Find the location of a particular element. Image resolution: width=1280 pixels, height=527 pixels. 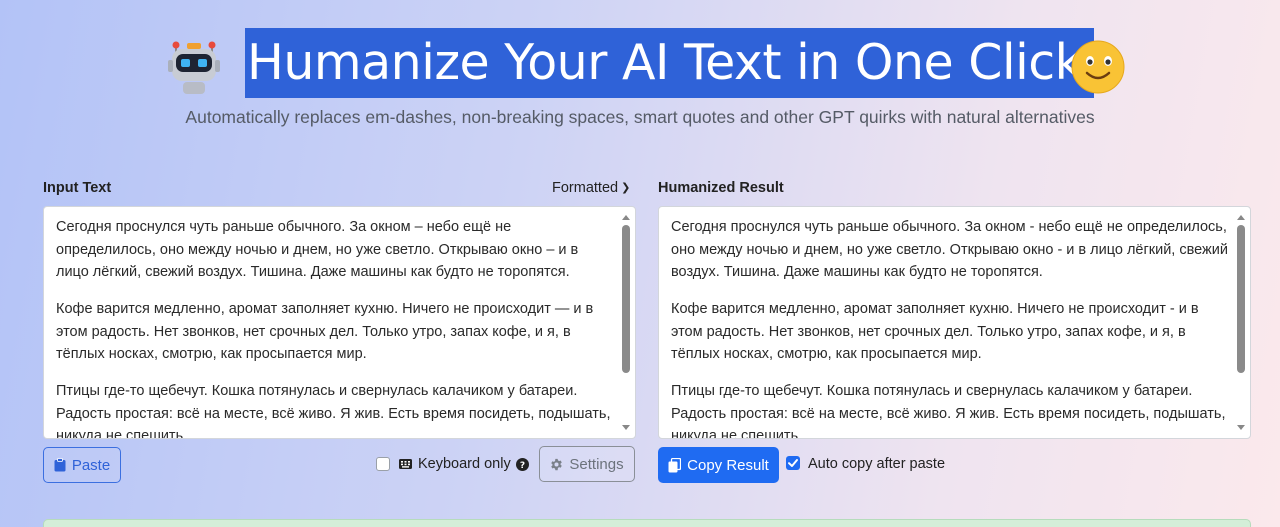

help-icon: ? is located at coordinates (522, 464).